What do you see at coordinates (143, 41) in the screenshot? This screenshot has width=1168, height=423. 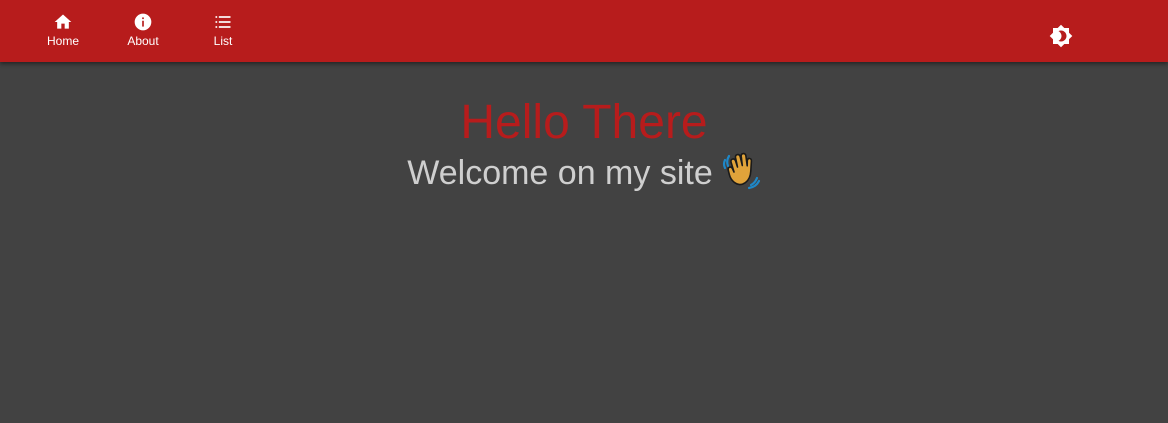 I see `nav-label-about: About` at bounding box center [143, 41].